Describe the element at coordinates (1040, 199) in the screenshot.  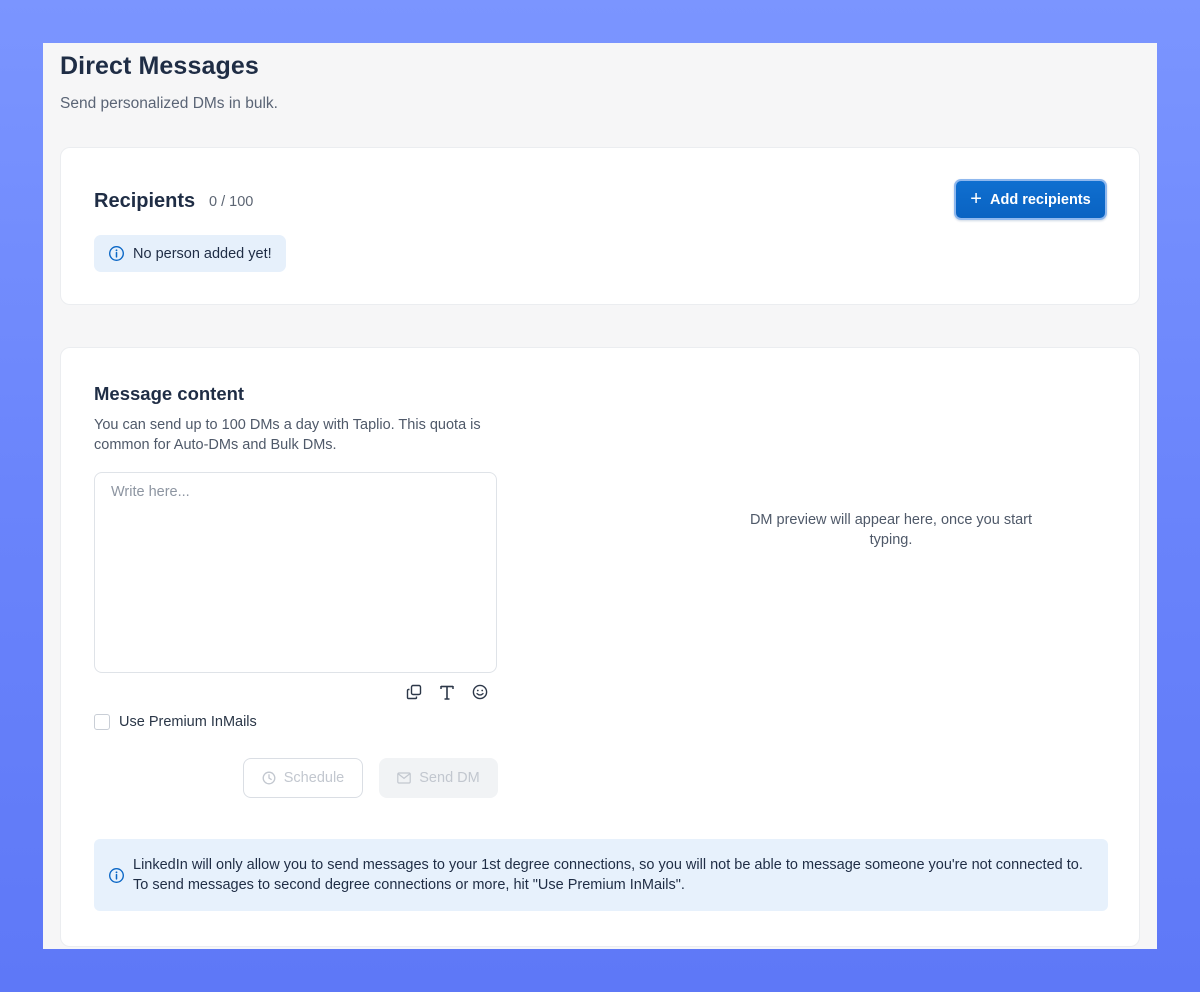
I see `add-recipients-label: Add recipients` at that location.